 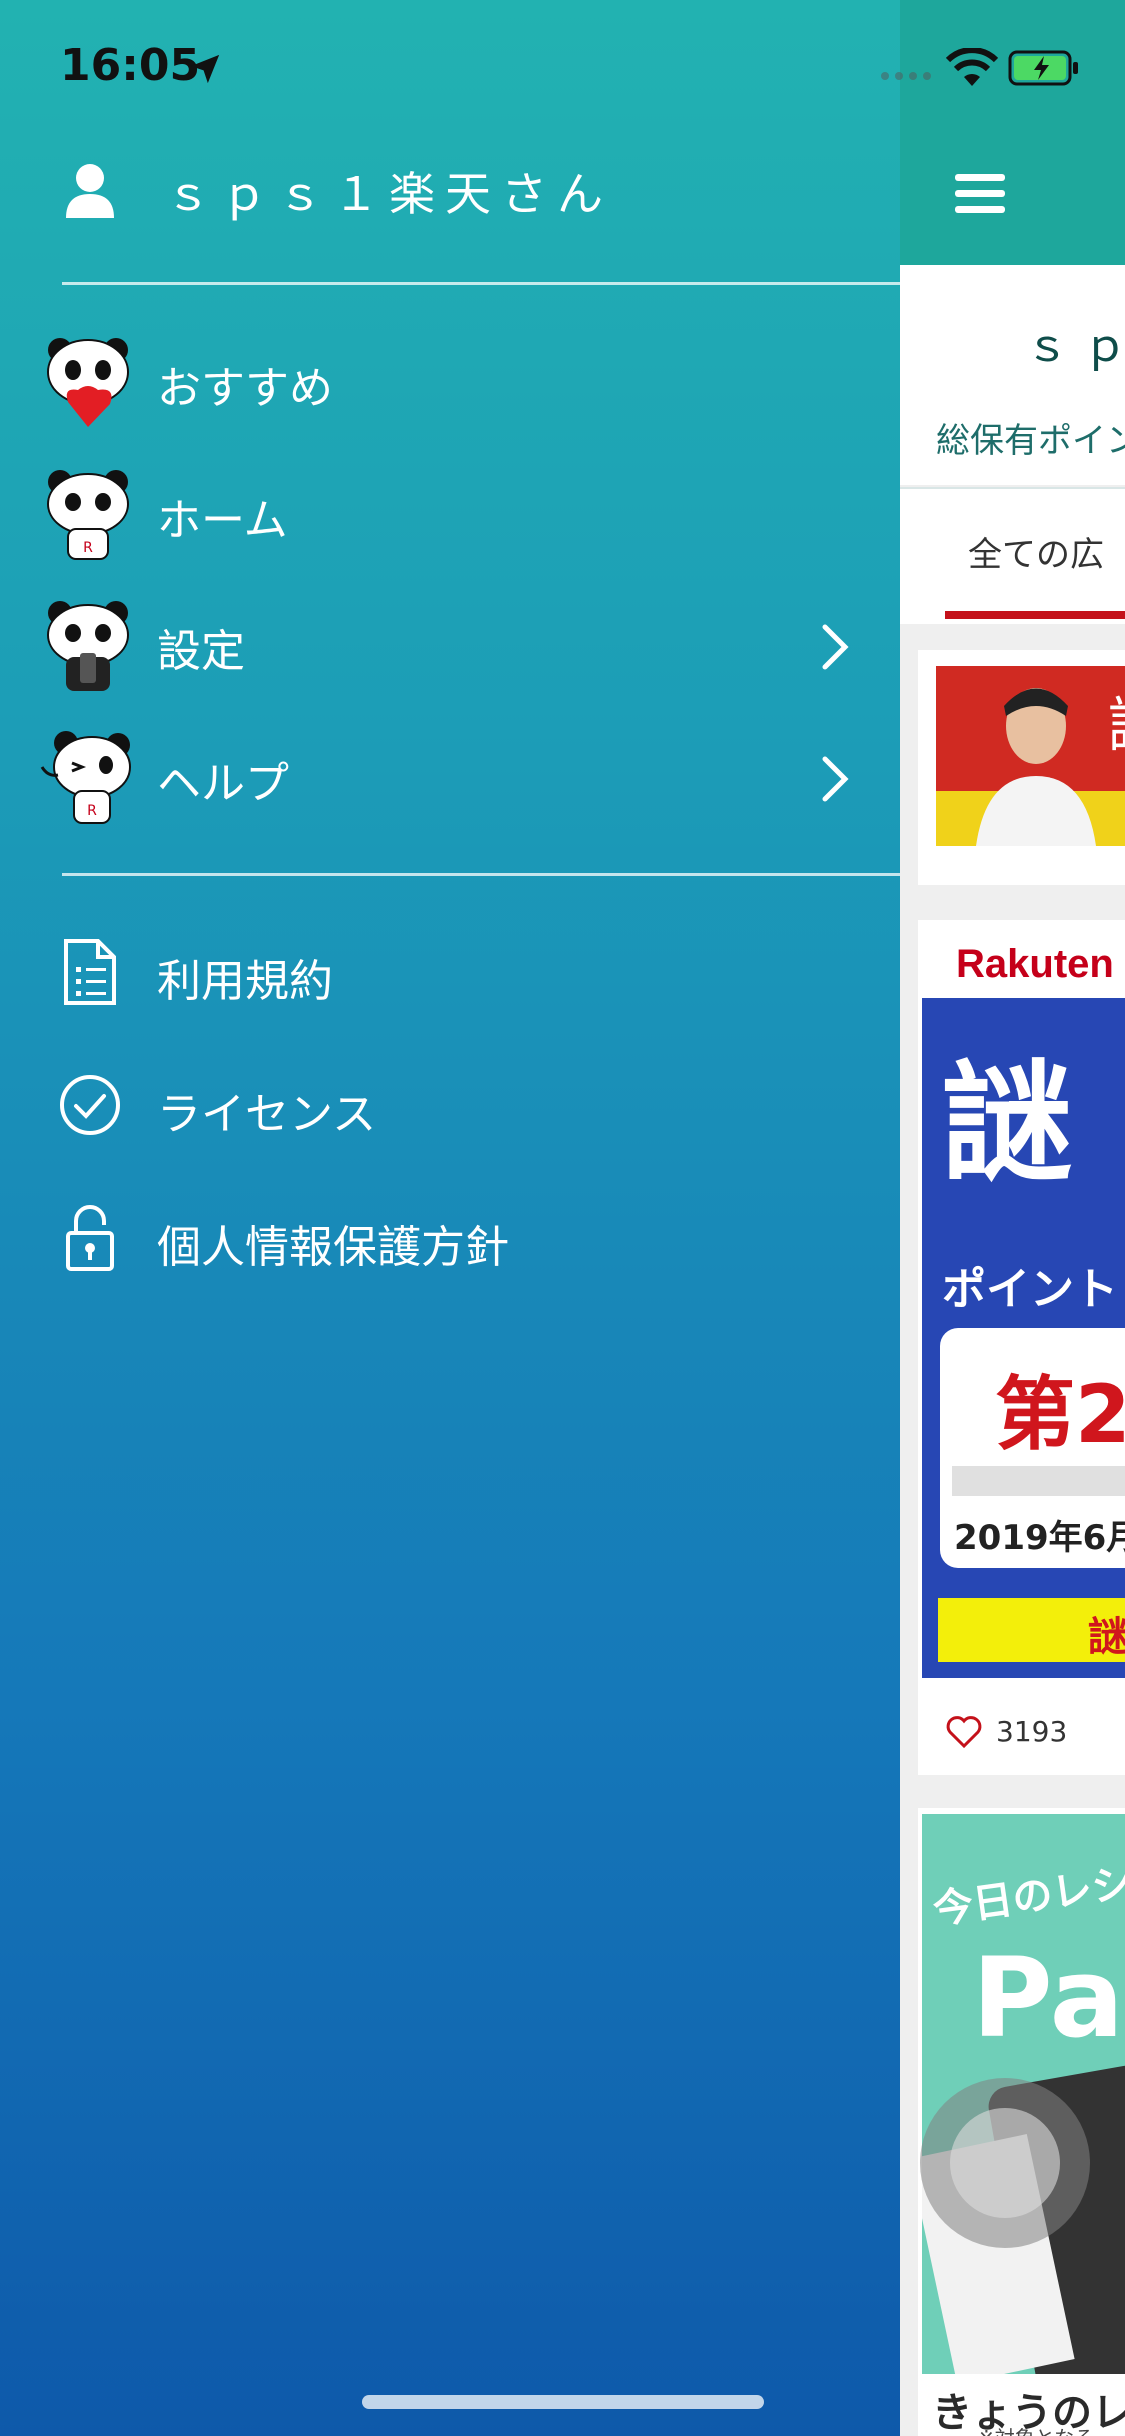 I want to click on banner-big-text: Pa, so click(x=1048, y=1998).